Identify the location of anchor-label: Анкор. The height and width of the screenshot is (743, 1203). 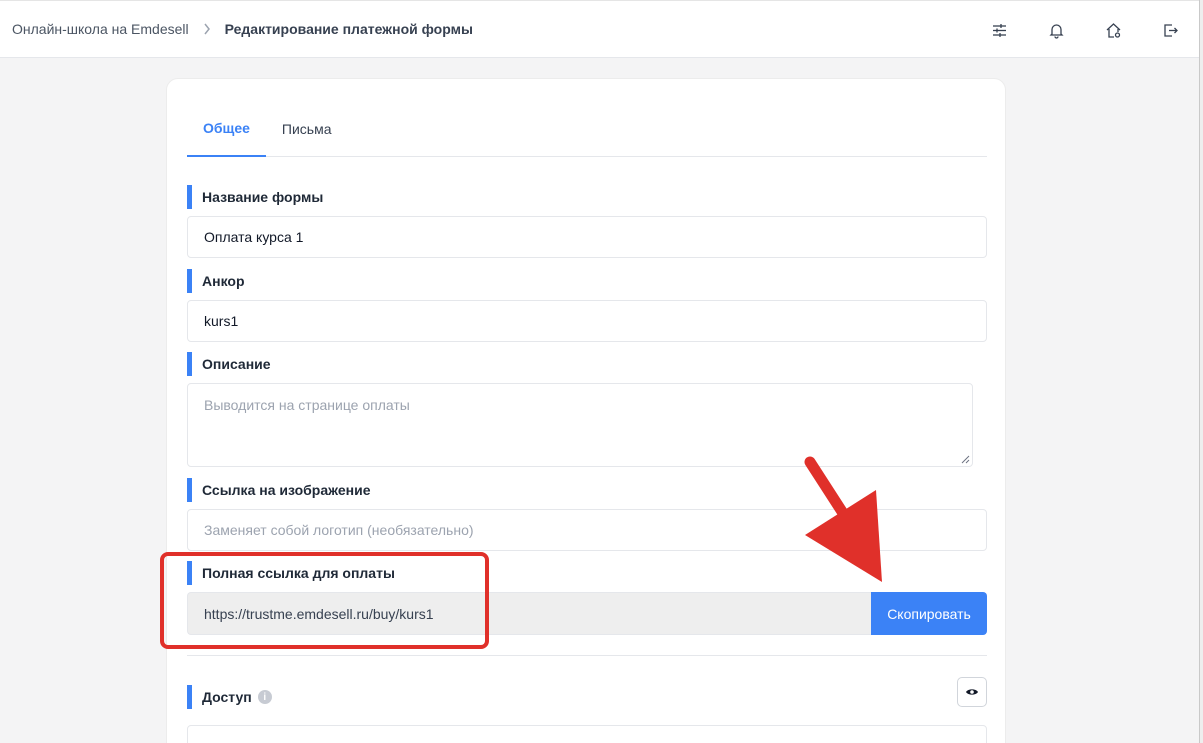
(216, 281).